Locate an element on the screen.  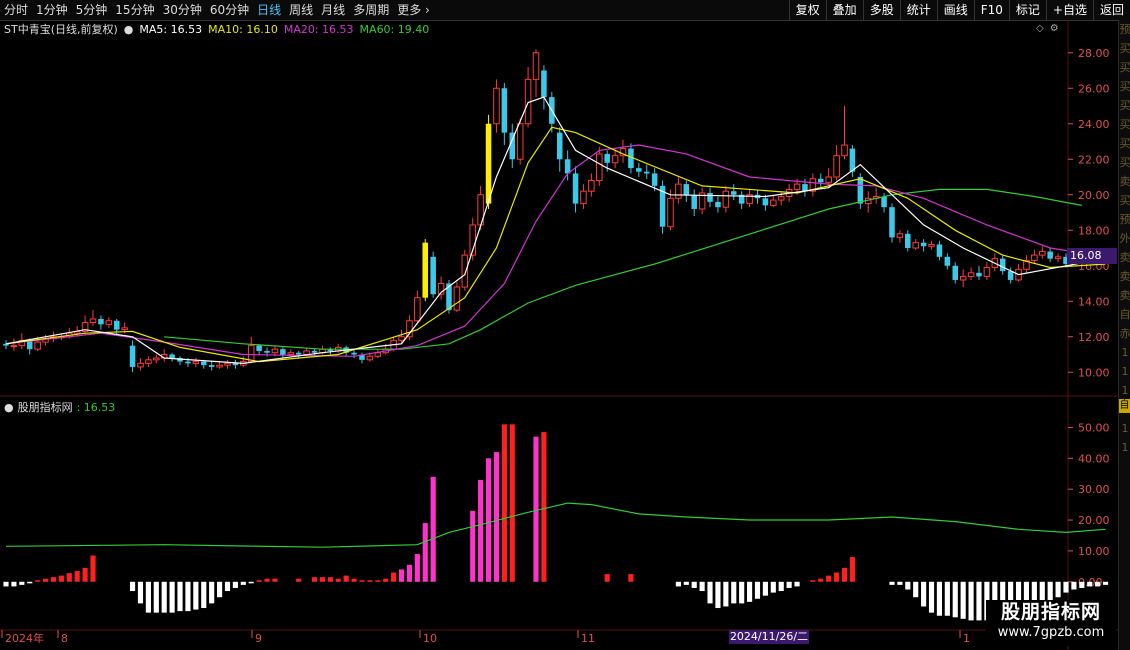
y-tick-label: 24.00 is located at coordinates (1094, 124).